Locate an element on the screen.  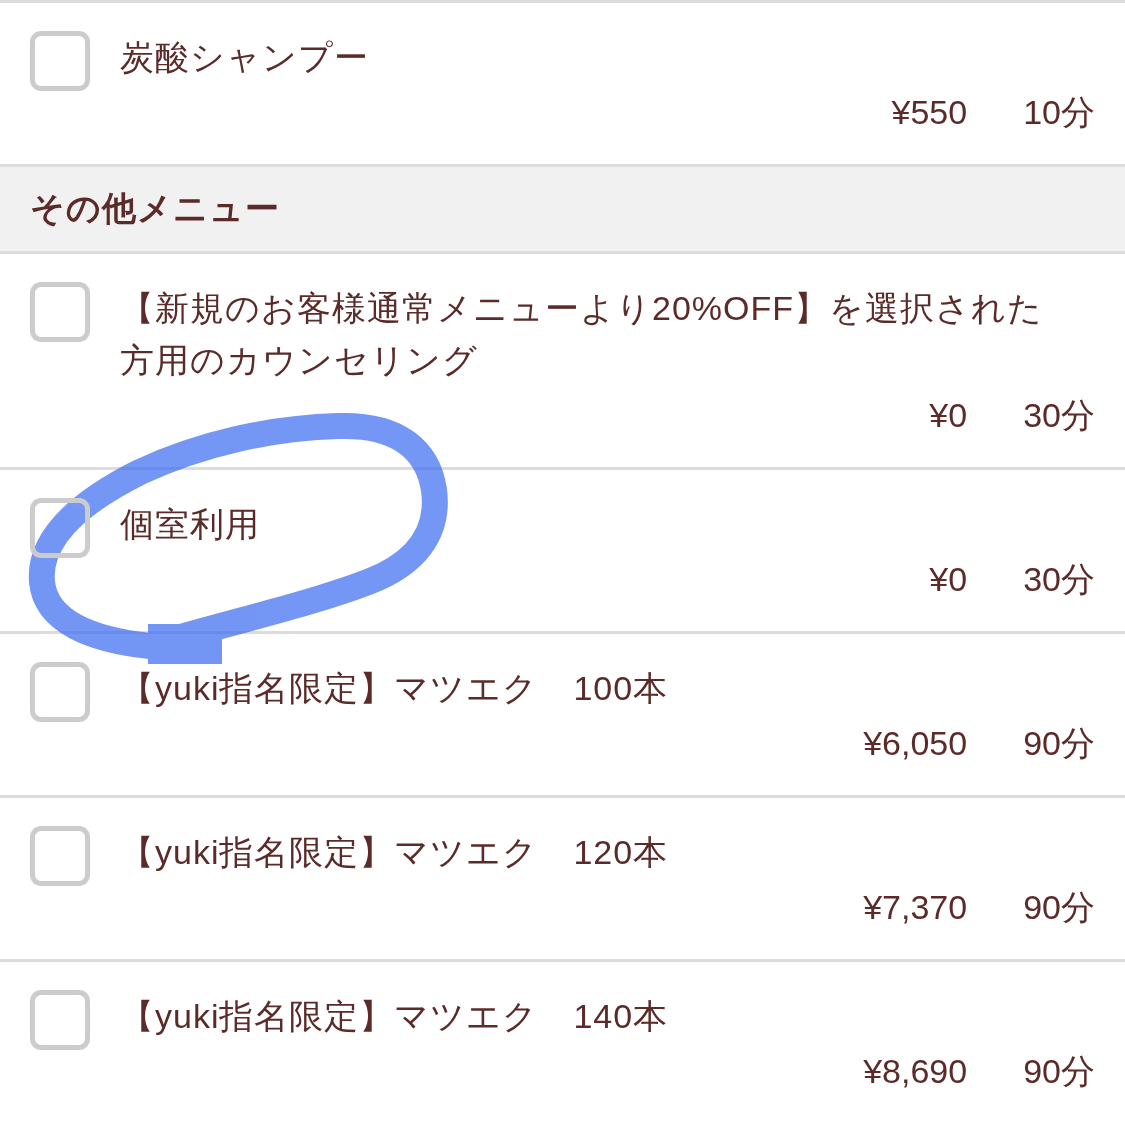
price: ¥6,050 is located at coordinates (915, 743).